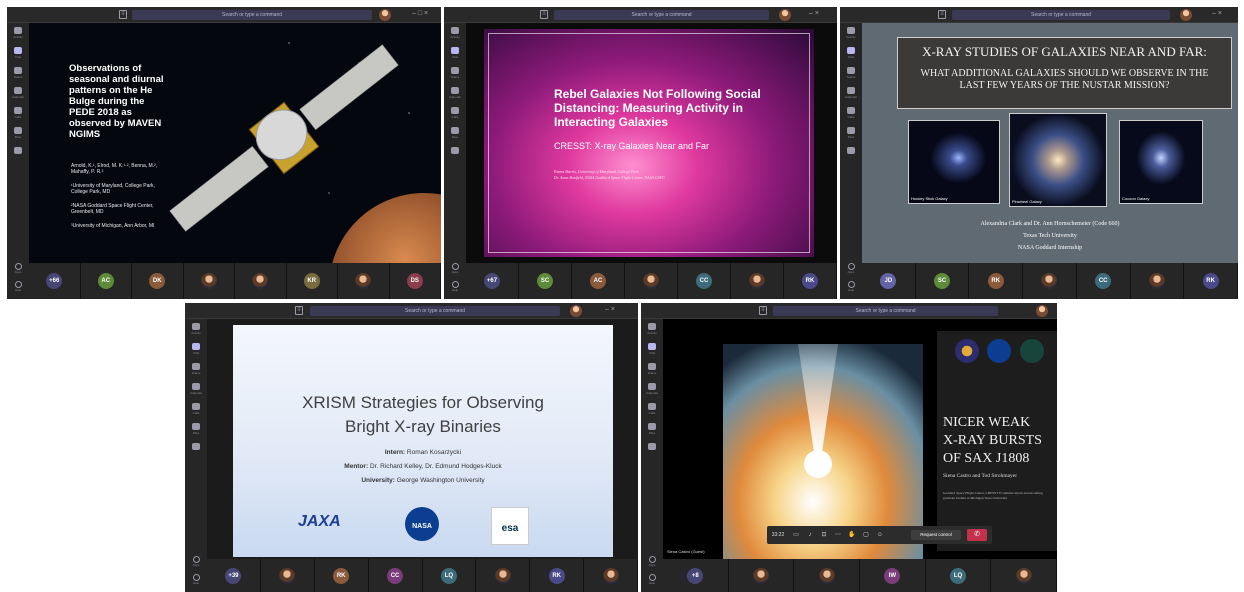  I want to click on raise-hand-icon: ✋, so click(852, 535).